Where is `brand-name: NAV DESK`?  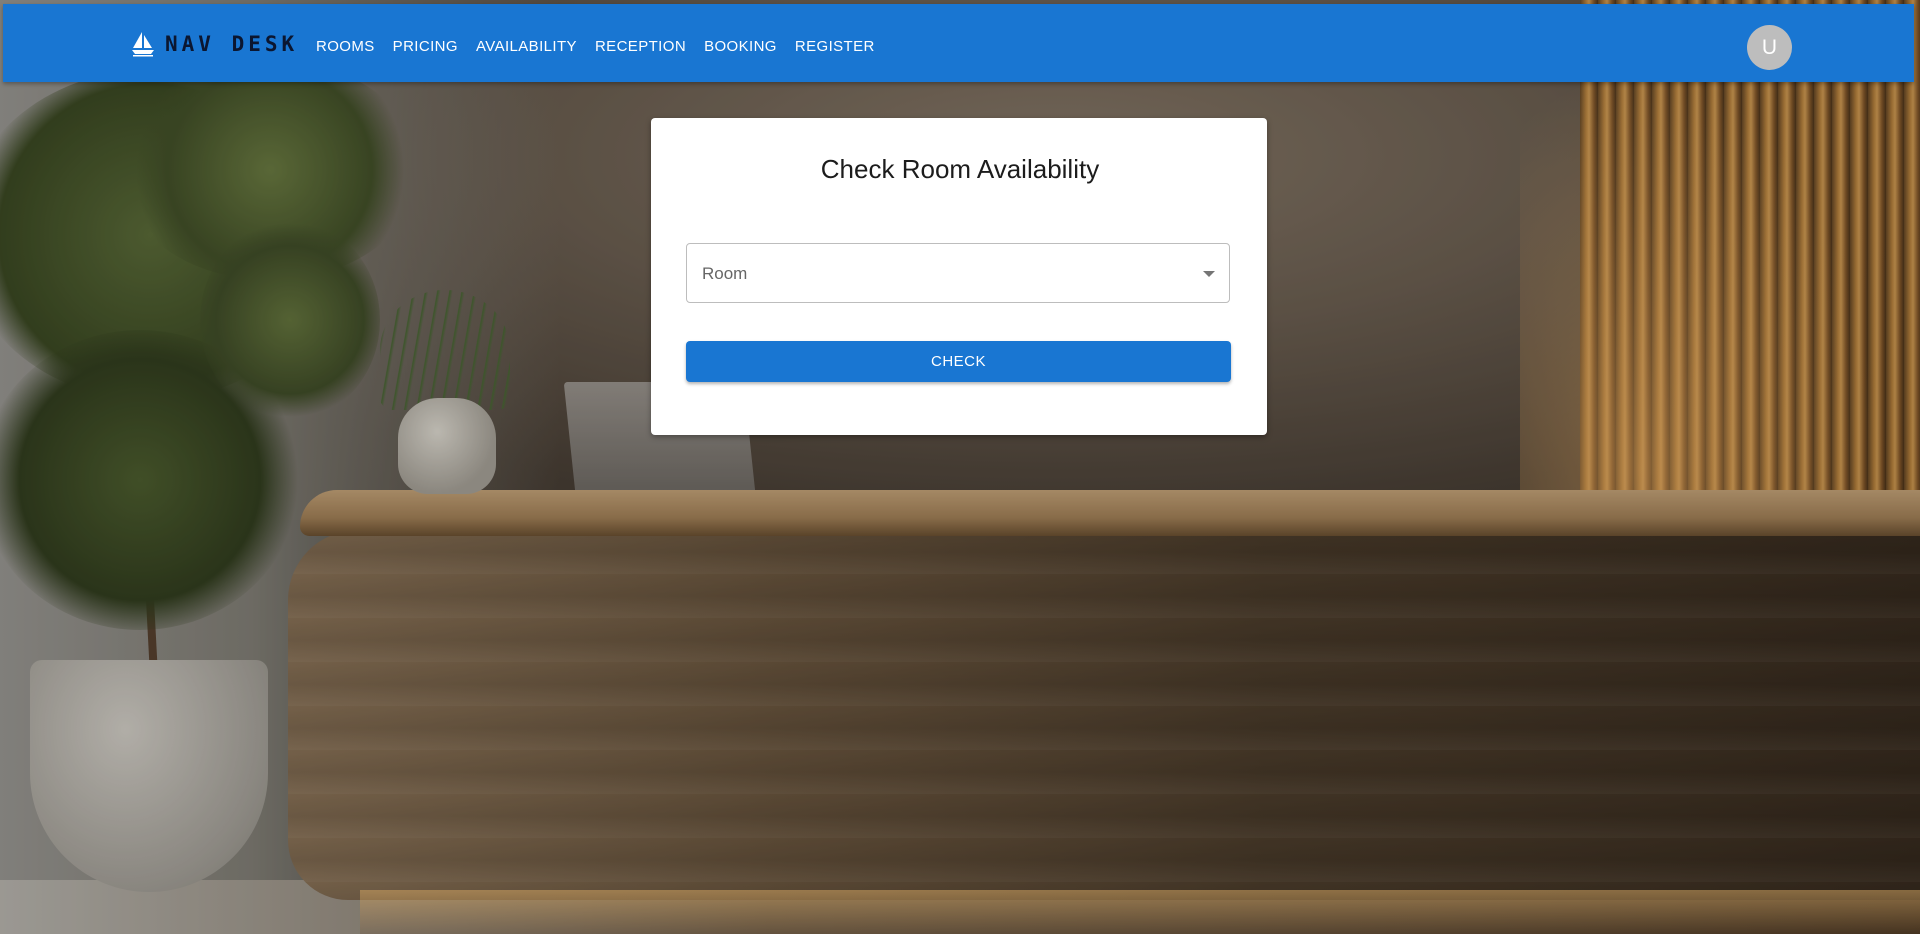
brand-name: NAV DESK is located at coordinates (232, 44).